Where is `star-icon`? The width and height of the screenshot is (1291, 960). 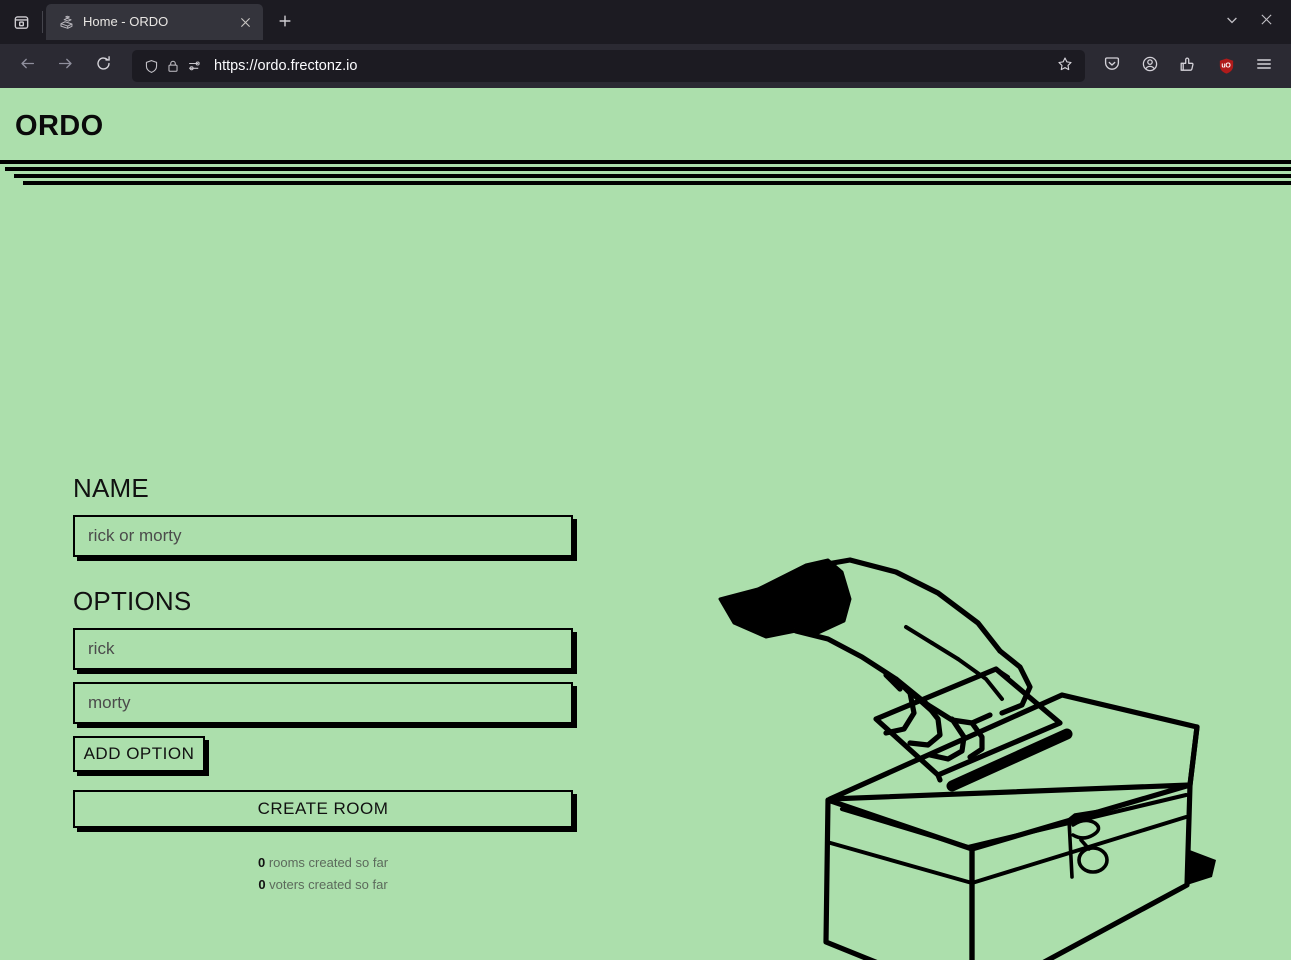
star-icon is located at coordinates (1065, 66).